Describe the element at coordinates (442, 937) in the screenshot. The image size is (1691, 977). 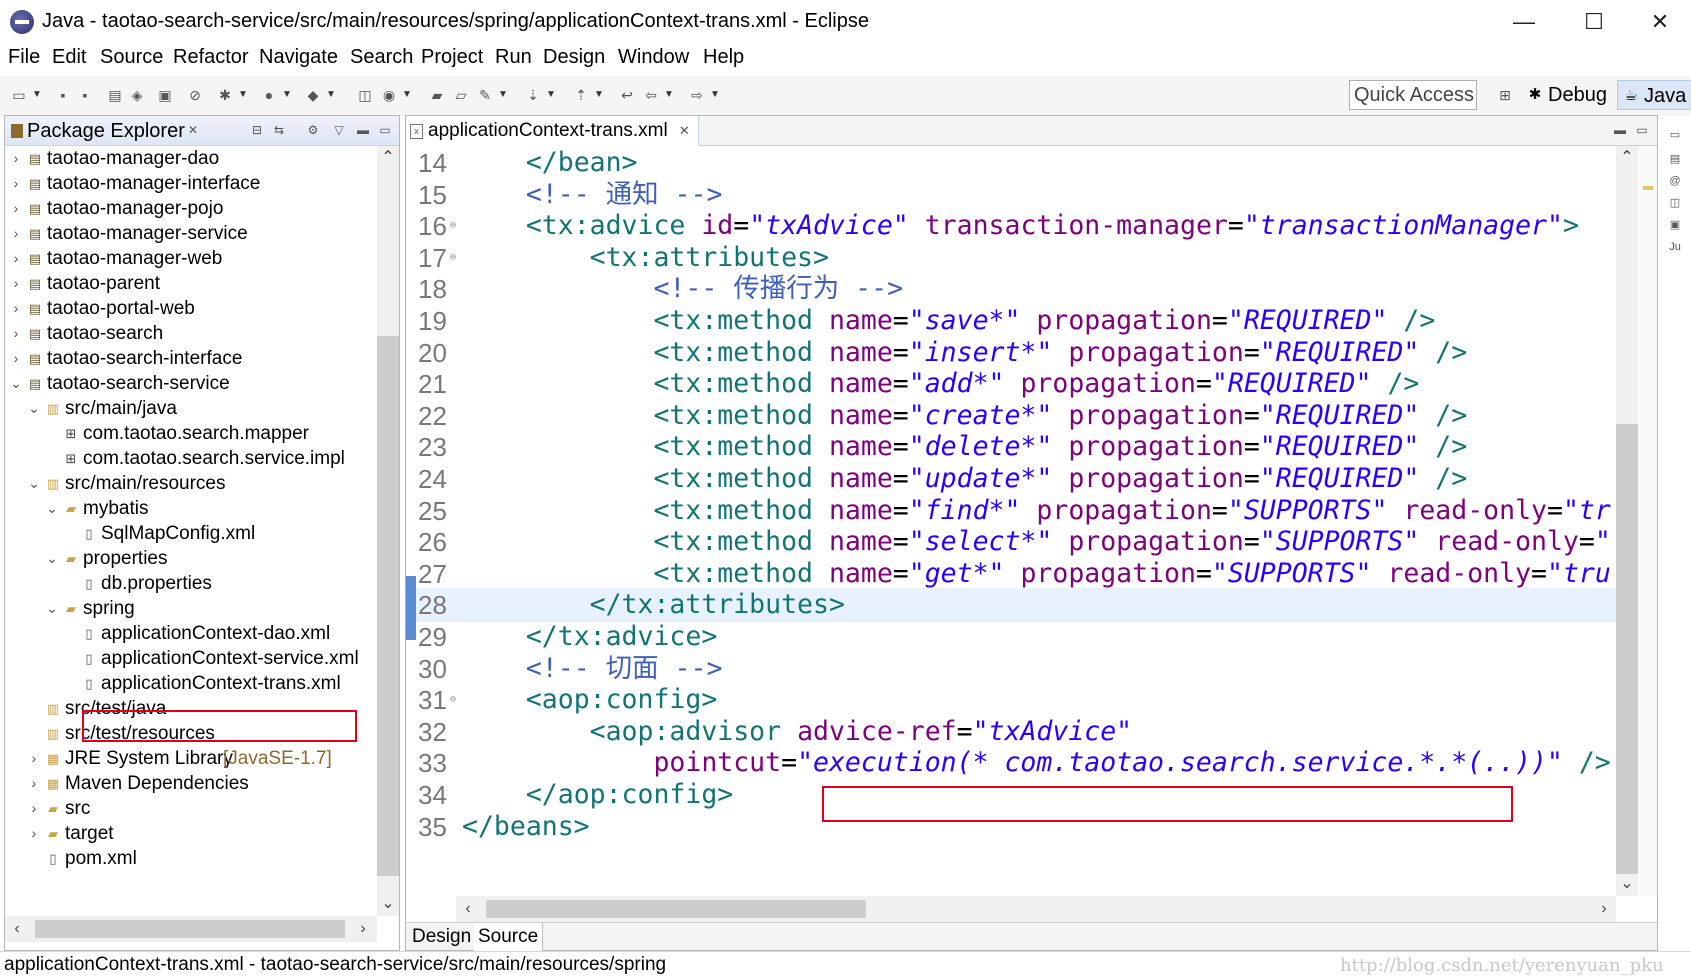
I see `tab-design: Design` at that location.